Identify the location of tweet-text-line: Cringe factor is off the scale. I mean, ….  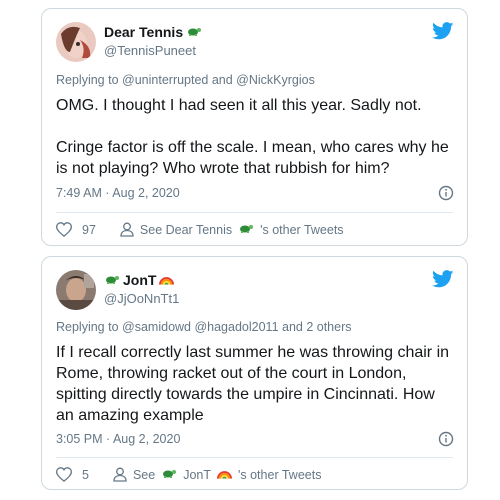
(252, 158).